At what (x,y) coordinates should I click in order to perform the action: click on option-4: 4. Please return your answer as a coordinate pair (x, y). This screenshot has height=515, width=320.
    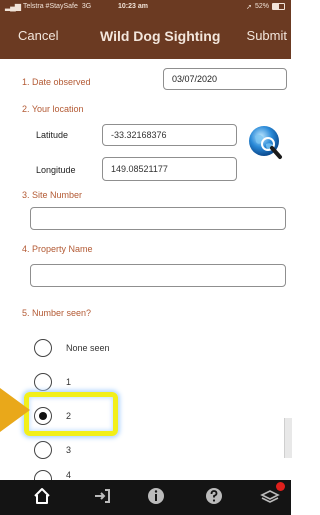
    Looking at the image, I should click on (52, 475).